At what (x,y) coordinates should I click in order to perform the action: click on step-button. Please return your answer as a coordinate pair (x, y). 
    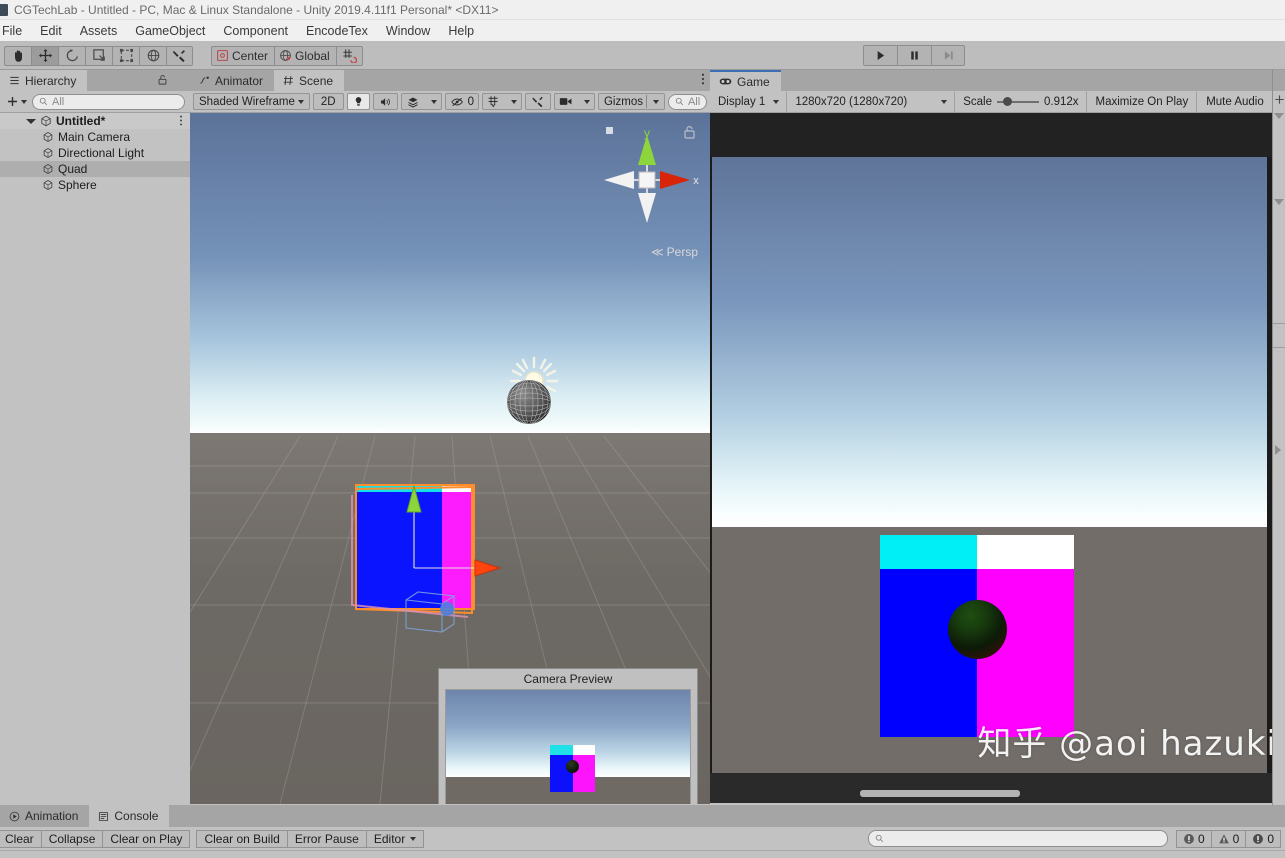
    Looking at the image, I should click on (948, 55).